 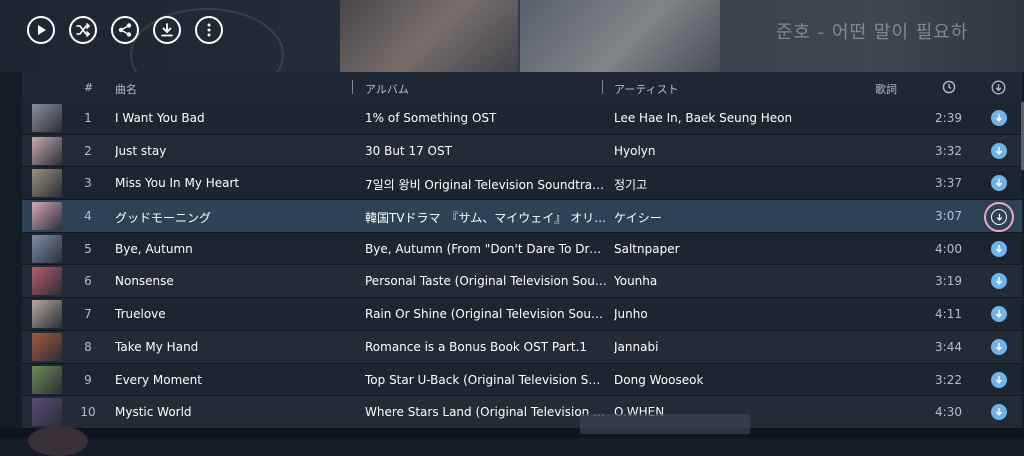 I want to click on shuffle-button, so click(x=83, y=30).